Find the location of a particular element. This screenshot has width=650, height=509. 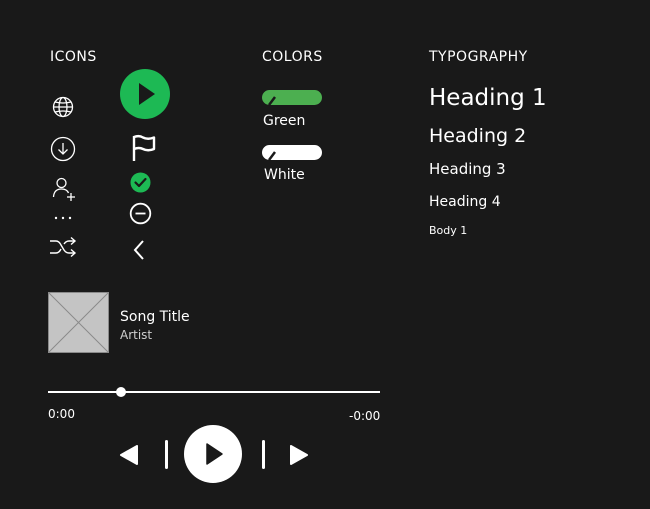

progress-knob is located at coordinates (121, 392).